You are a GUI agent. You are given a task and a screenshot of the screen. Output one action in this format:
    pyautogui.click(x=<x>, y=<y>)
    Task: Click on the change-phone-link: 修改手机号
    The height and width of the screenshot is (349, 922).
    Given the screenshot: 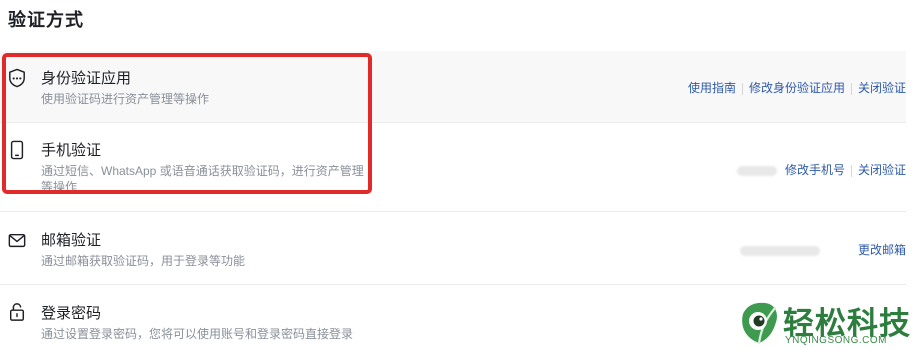 What is the action you would take?
    pyautogui.click(x=815, y=170)
    